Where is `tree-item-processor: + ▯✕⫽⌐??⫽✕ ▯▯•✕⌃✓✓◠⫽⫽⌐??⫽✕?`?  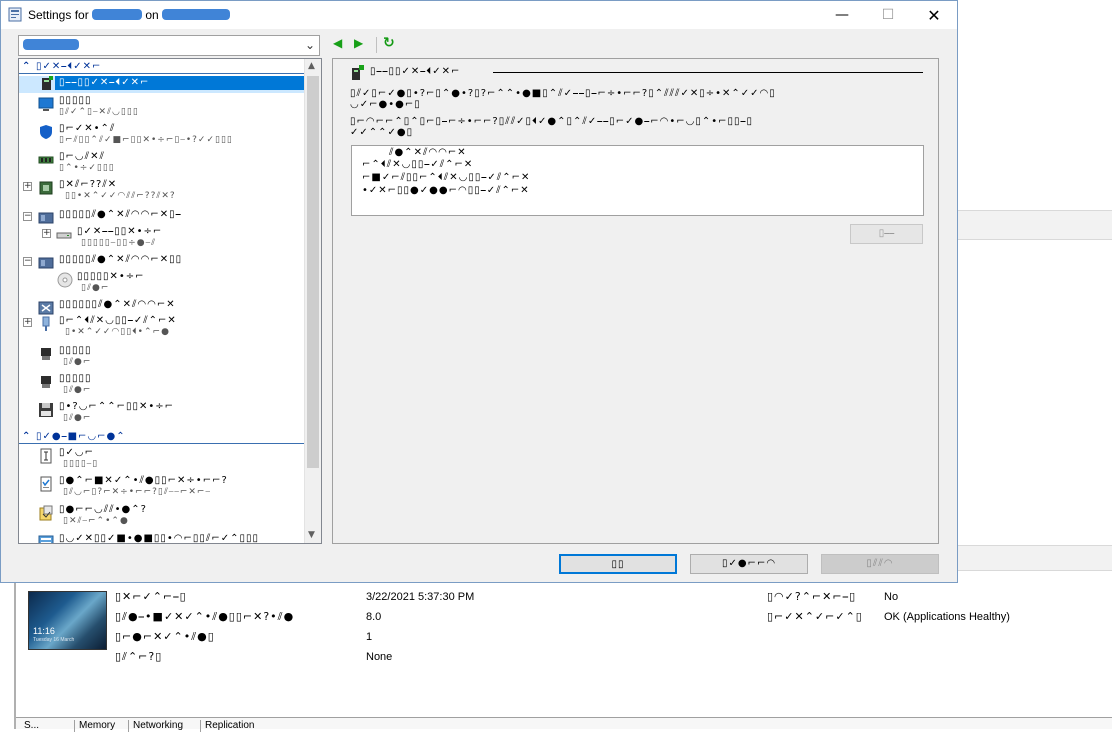
tree-item-processor: + ▯✕⫽⌐??⫽✕ ▯▯•✕⌃✓✓◠⫽⫽⌐??⫽✕? is located at coordinates (162, 190).